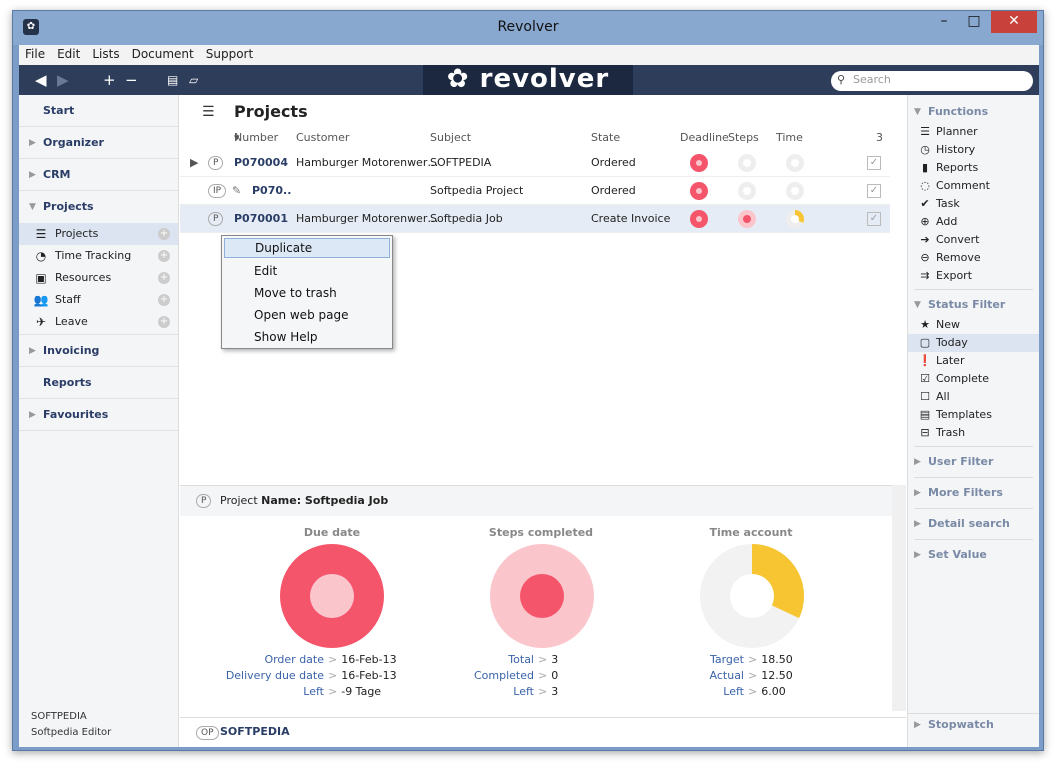 Image resolution: width=1064 pixels, height=771 pixels. I want to click on time-stats: Target >18.50 Actual >12.50 Left >6.00, so click(721, 676).